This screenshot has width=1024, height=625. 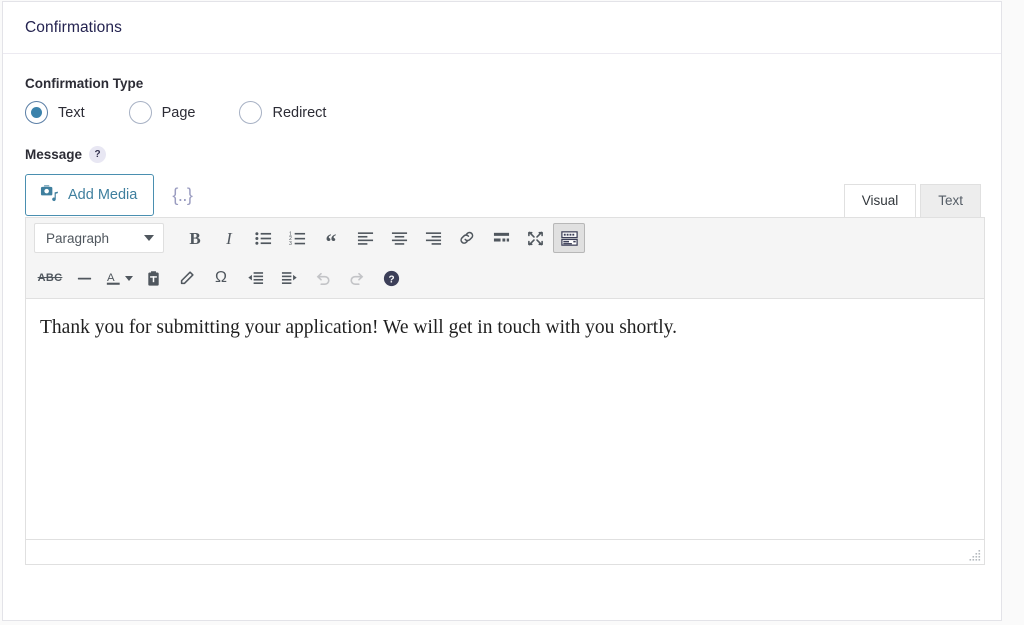 I want to click on radio-indicator-redirect, so click(x=251, y=112).